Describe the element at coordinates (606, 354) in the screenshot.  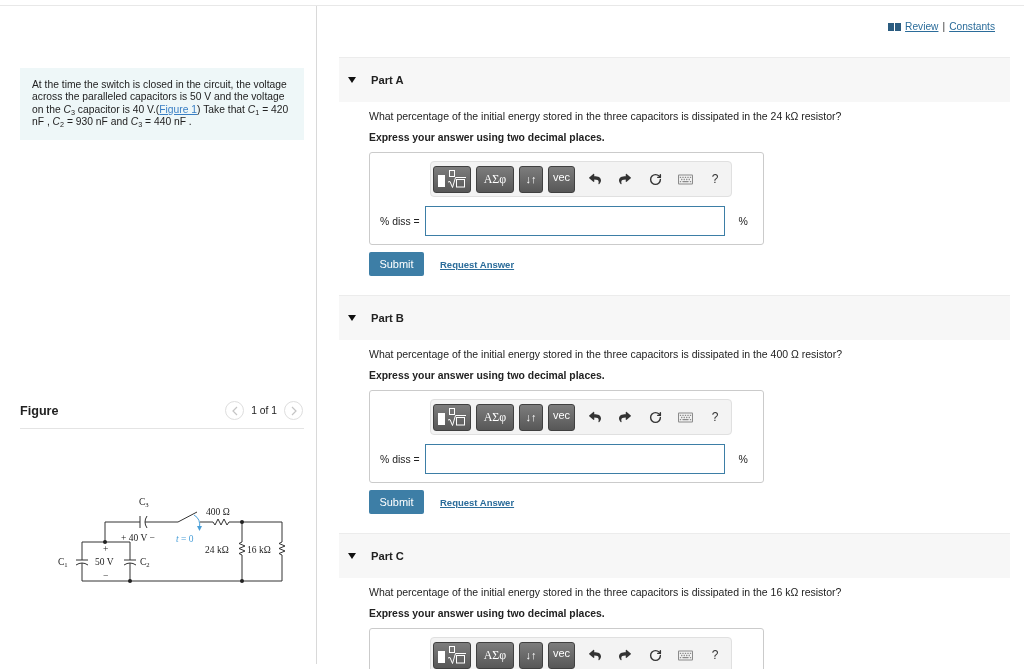
I see `question-text: What percentage of the initial energy stored in the three capacitors is dissipated in the 400 Ω resistor?` at that location.